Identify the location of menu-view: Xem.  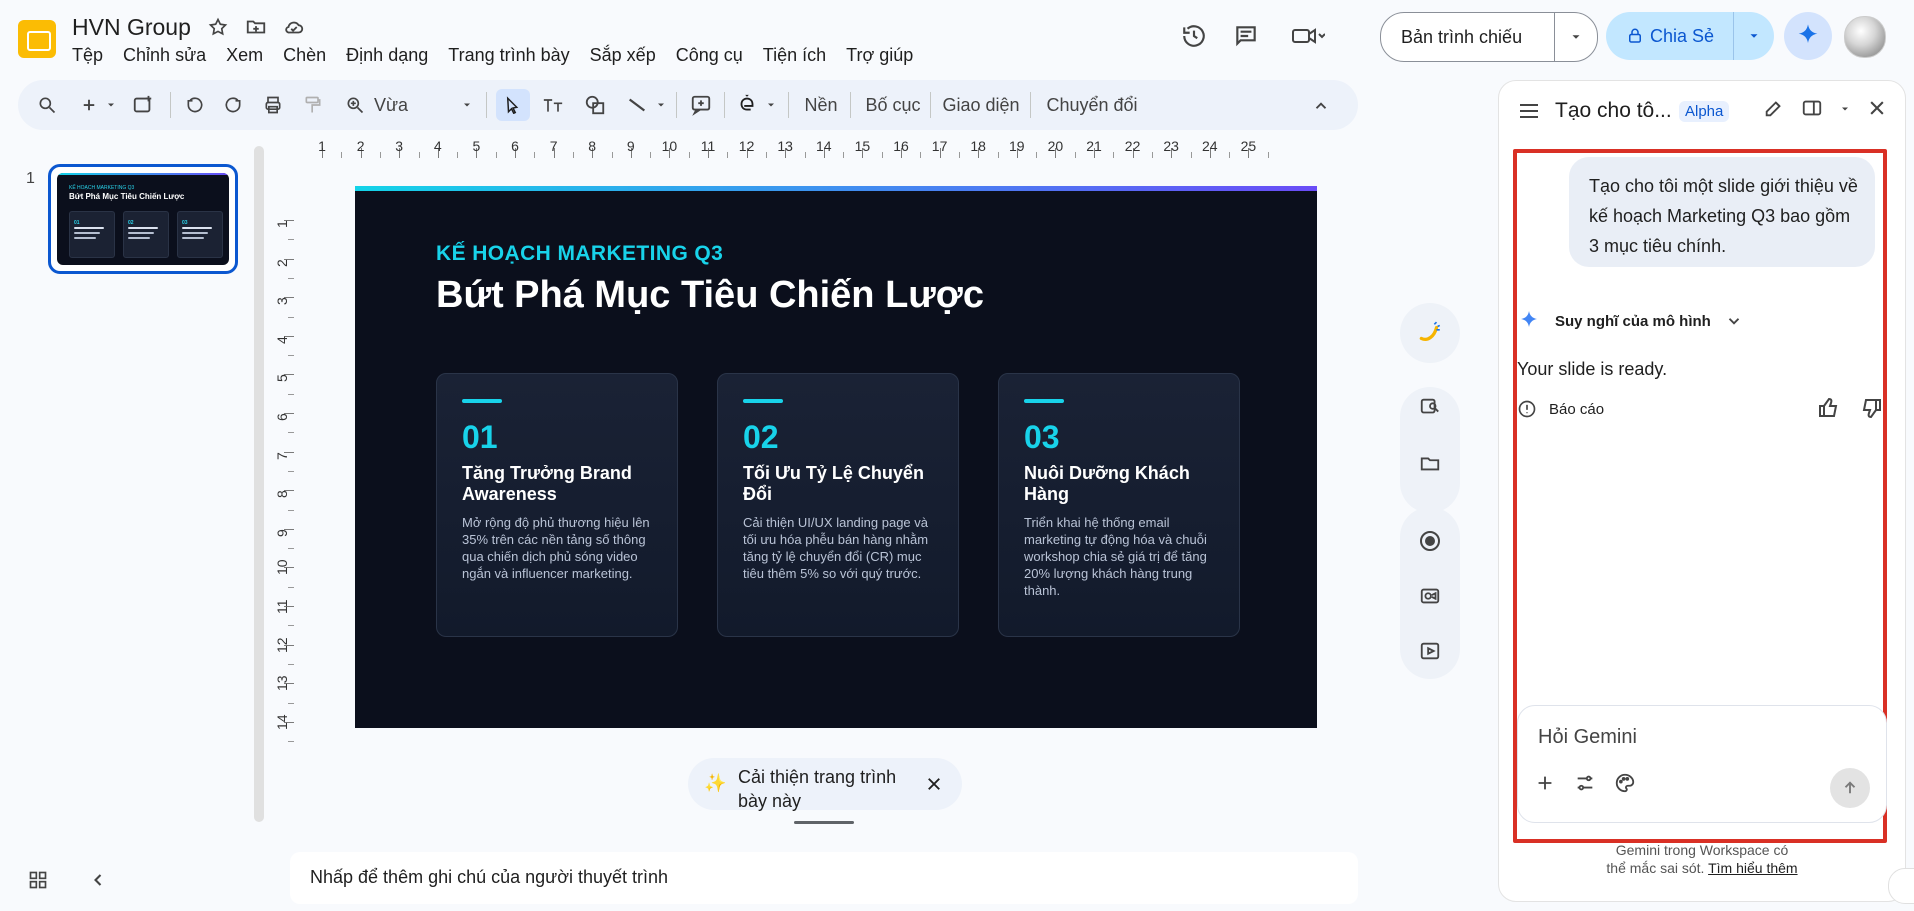
(244, 55).